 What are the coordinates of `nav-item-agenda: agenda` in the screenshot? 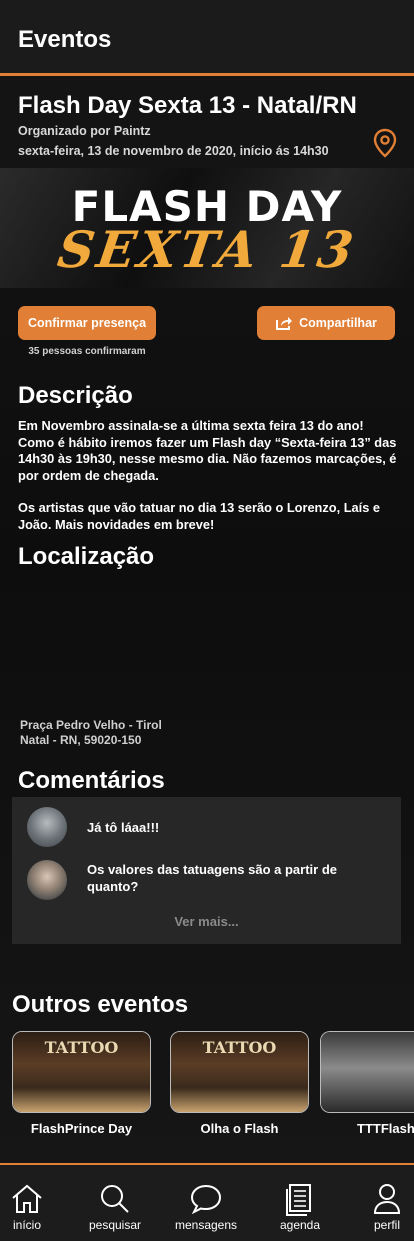 It's located at (300, 1203).